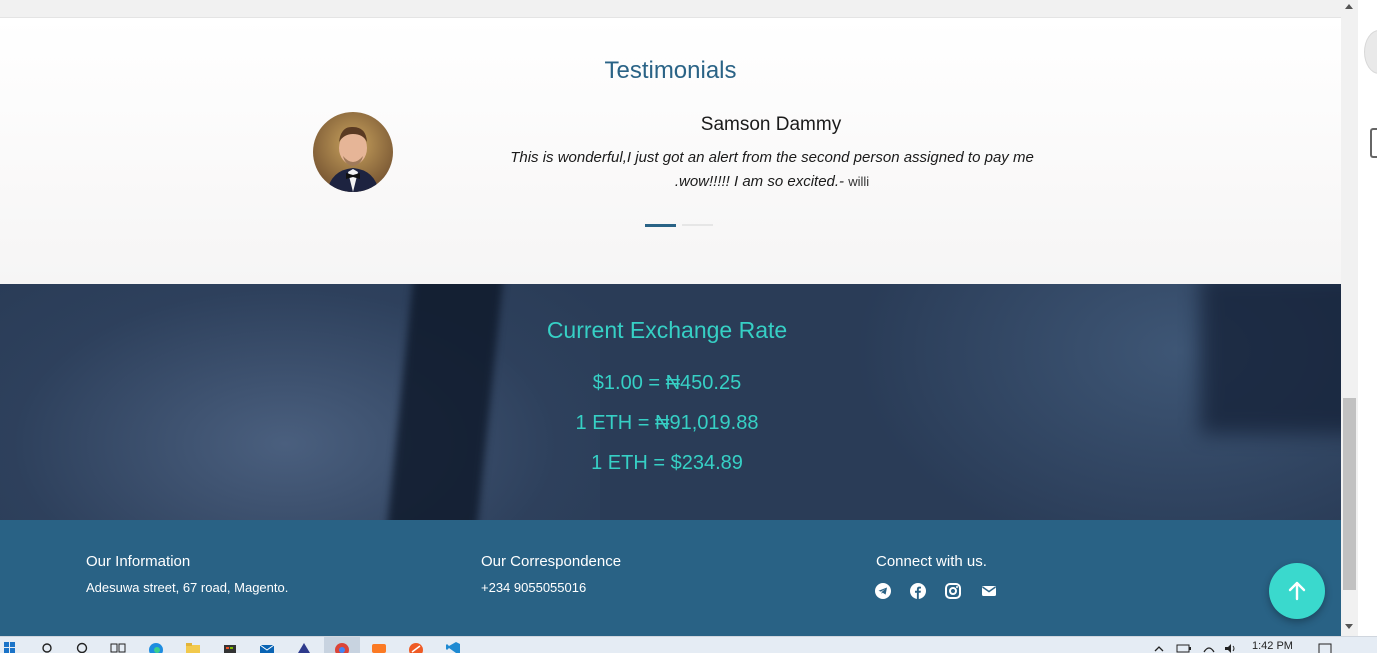 This screenshot has width=1377, height=653. Describe the element at coordinates (931, 561) in the screenshot. I see `connect-title: Connect with us.` at that location.